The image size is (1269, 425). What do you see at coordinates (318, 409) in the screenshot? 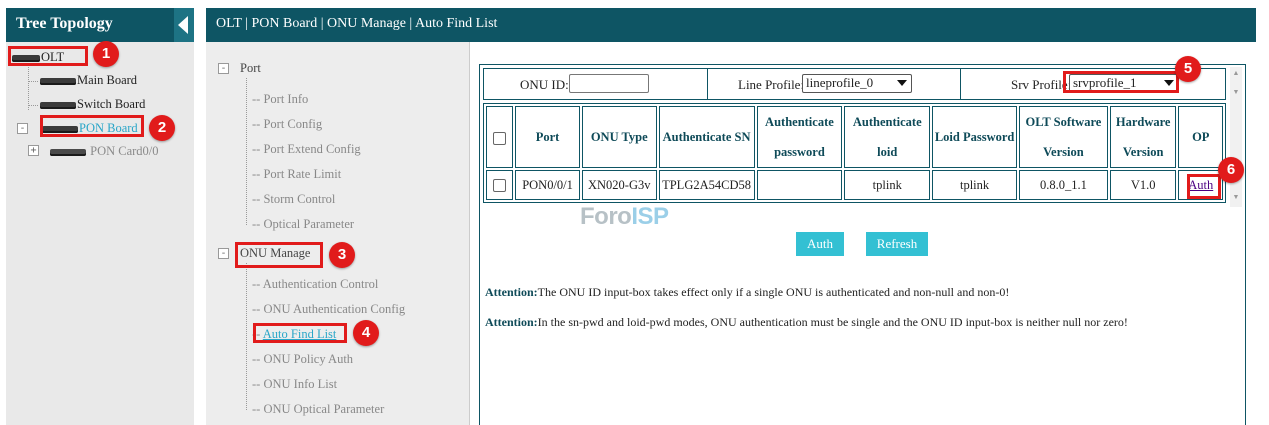
I see `menu-item-onu-optical-parameter: -- ONU Optical Parameter` at bounding box center [318, 409].